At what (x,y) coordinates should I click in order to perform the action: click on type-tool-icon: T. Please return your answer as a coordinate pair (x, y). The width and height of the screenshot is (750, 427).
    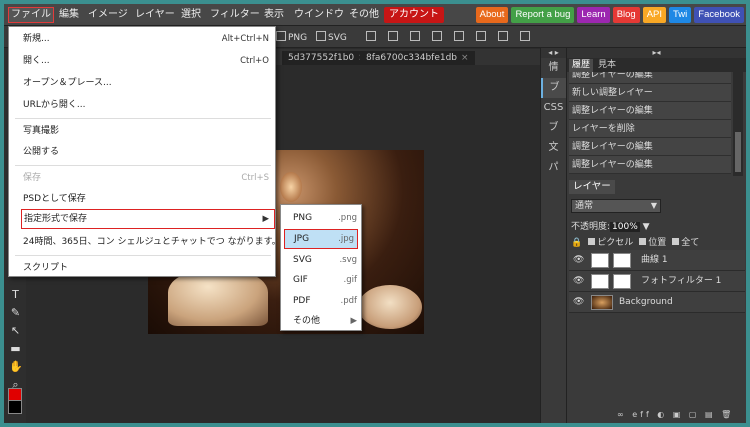
    Looking at the image, I should click on (15, 294).